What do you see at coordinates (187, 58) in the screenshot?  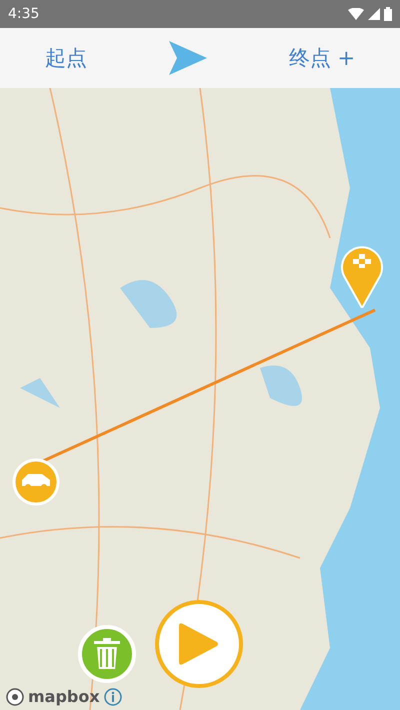 I see `send-arrow-icon` at bounding box center [187, 58].